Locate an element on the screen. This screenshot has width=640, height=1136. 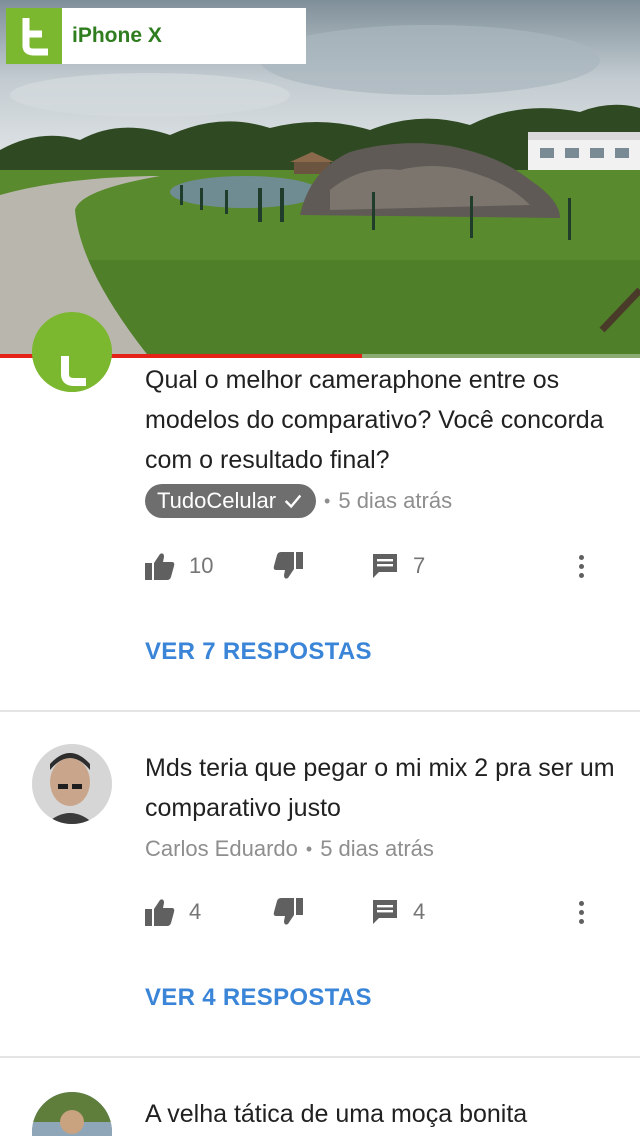
like-button: 10 is located at coordinates (179, 566).